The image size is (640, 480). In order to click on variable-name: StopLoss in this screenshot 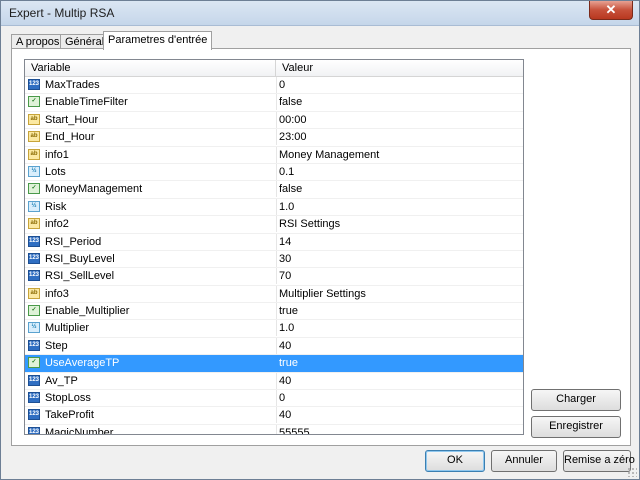, I will do `click(68, 398)`.